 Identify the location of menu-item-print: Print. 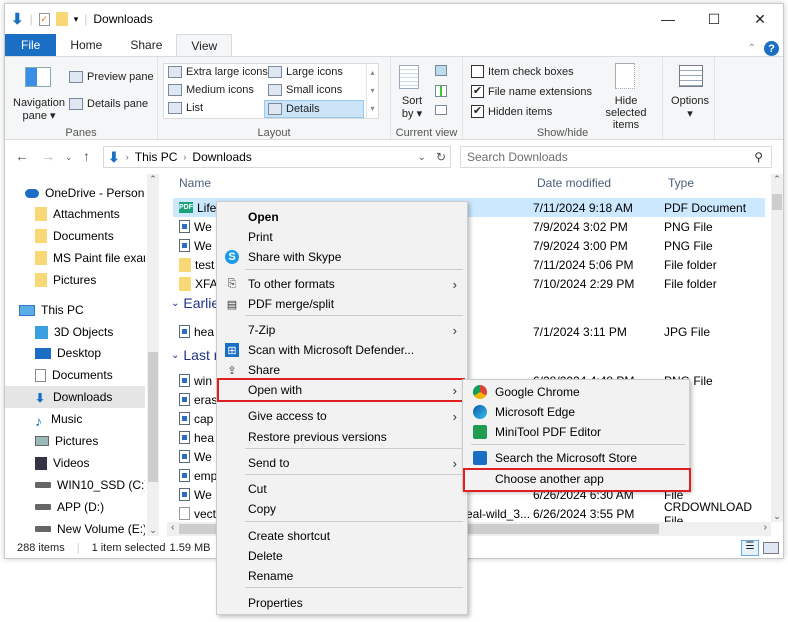
(342, 237).